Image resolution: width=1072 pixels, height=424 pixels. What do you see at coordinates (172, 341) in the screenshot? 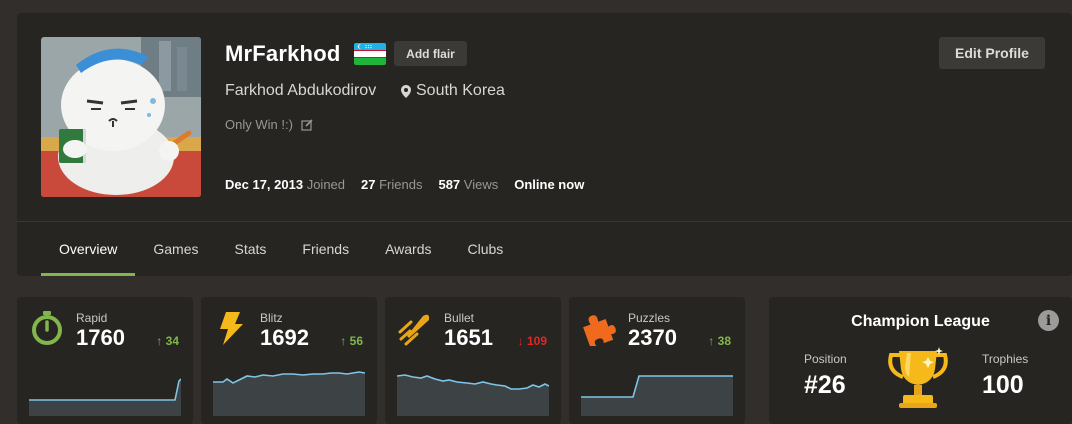
I see `stat-change-value: 34` at bounding box center [172, 341].